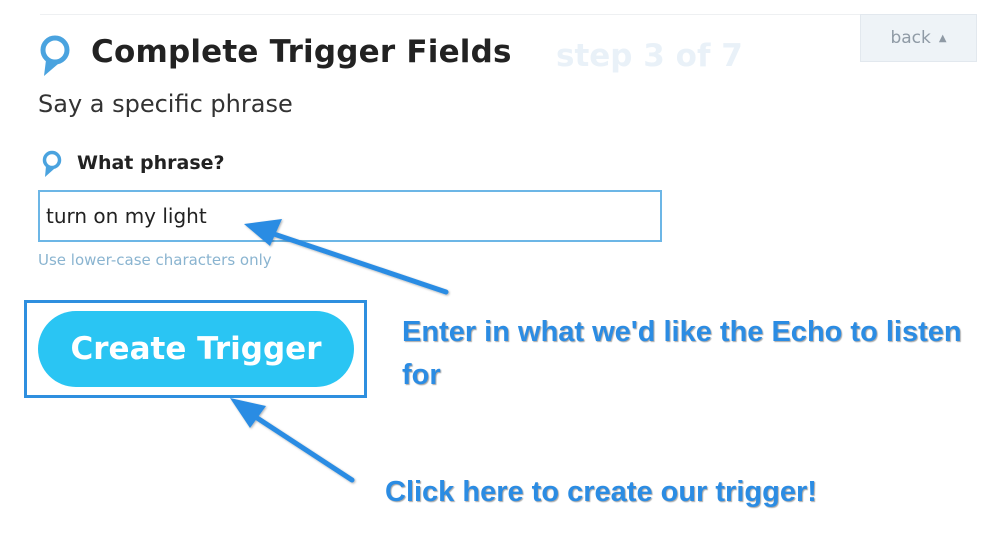 Image resolution: width=1000 pixels, height=535 pixels. What do you see at coordinates (165, 104) in the screenshot?
I see `trigger-subtitle: Say a specific phrase` at bounding box center [165, 104].